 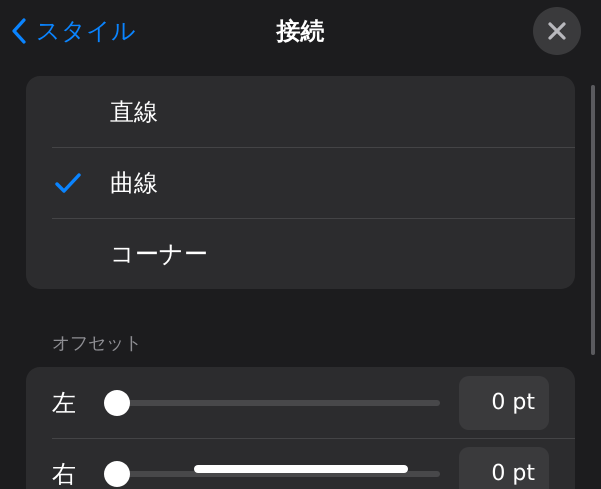 What do you see at coordinates (64, 403) in the screenshot?
I see `slider-label: 左` at bounding box center [64, 403].